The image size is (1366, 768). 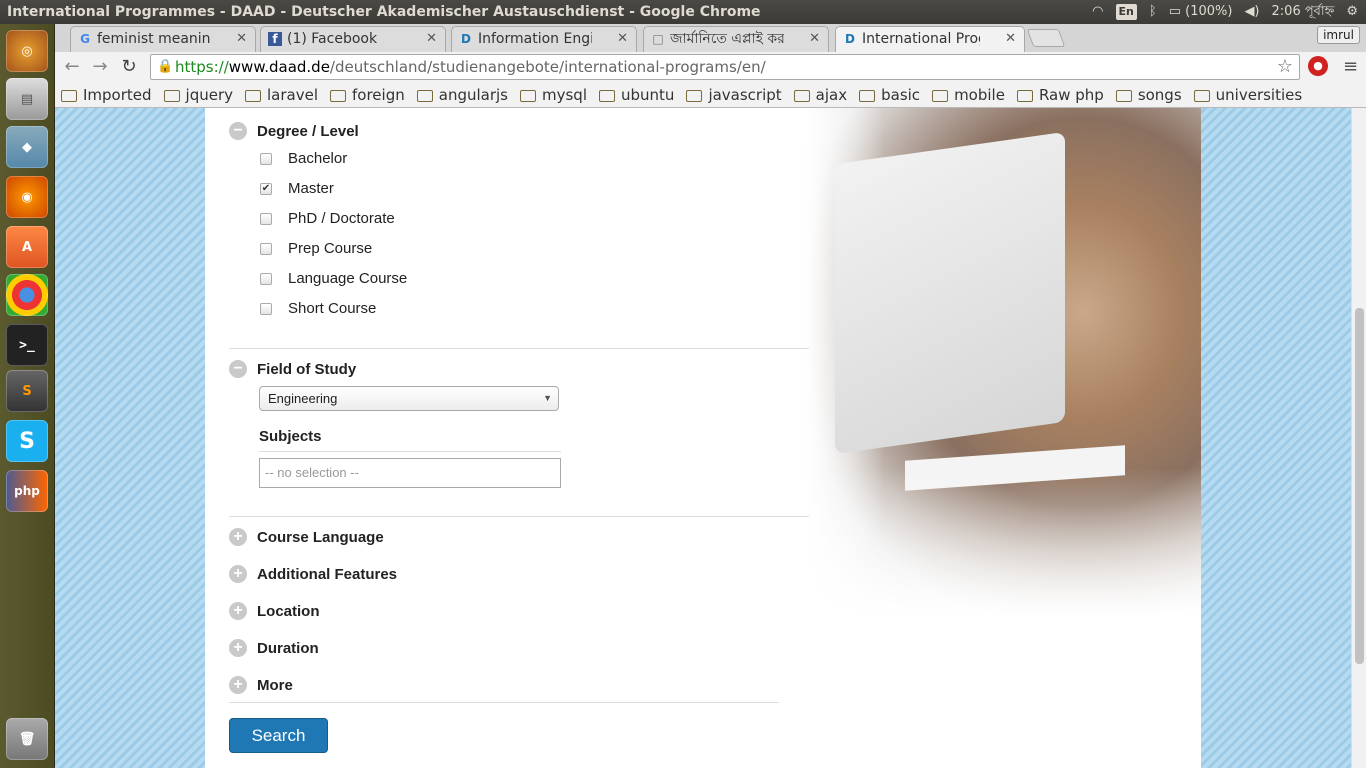 What do you see at coordinates (27, 739) in the screenshot?
I see `trash-icon: 🗑` at bounding box center [27, 739].